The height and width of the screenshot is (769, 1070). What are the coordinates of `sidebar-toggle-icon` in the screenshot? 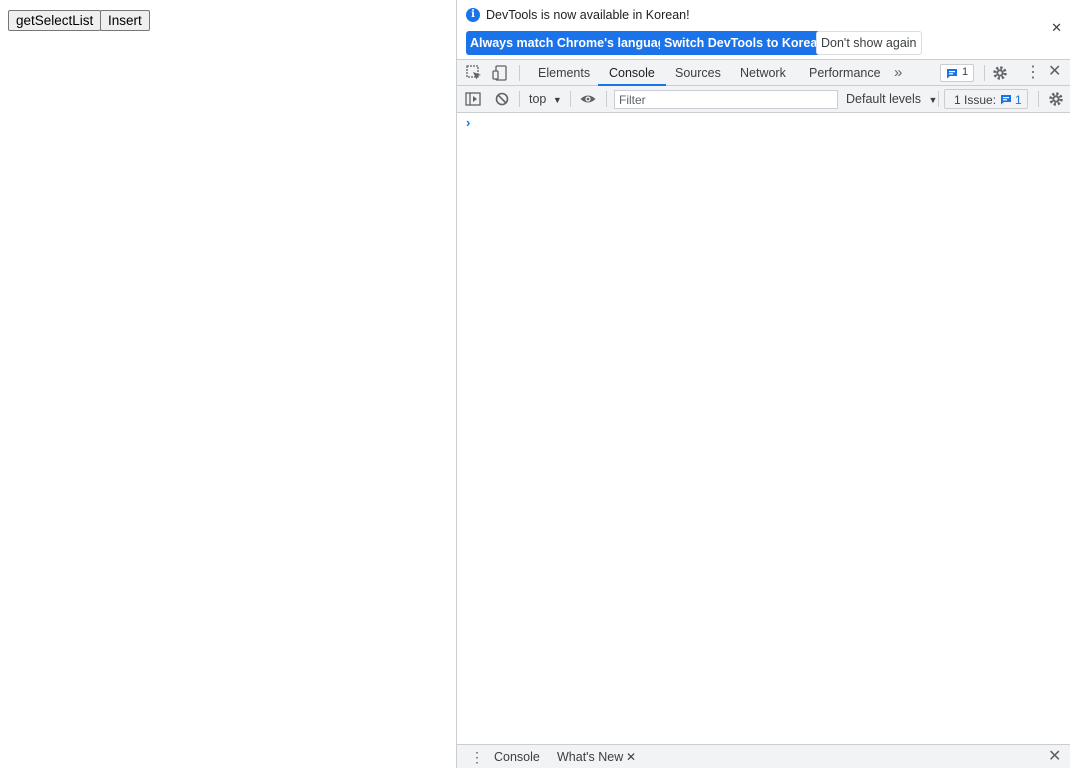 It's located at (473, 99).